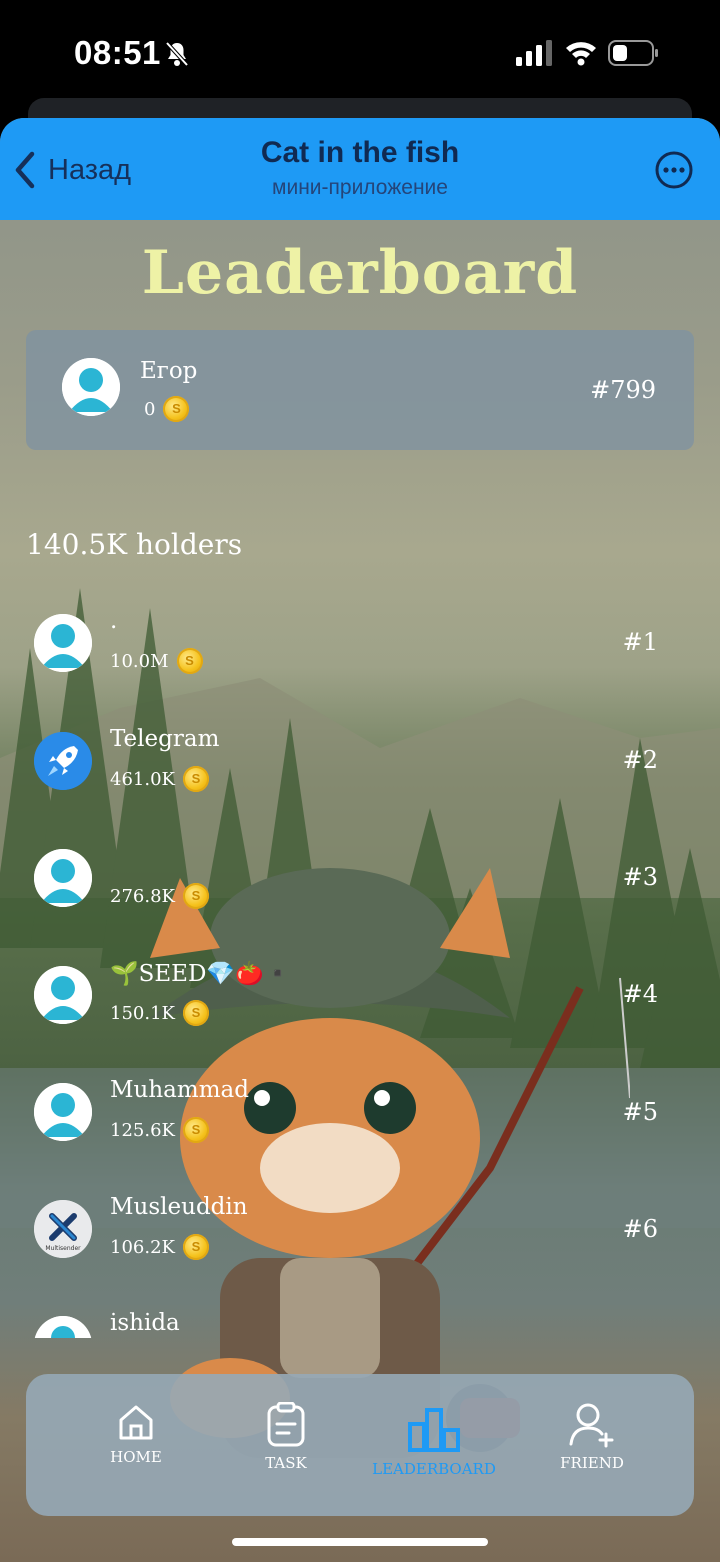  What do you see at coordinates (63, 1248) in the screenshot?
I see `multisender-logo-text: Multisender` at bounding box center [63, 1248].